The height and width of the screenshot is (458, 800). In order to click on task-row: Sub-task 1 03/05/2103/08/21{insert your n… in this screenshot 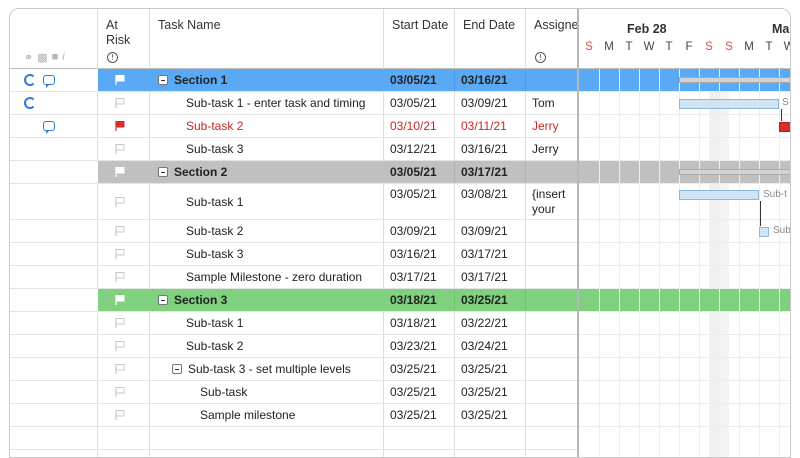, I will do `click(293, 202)`.